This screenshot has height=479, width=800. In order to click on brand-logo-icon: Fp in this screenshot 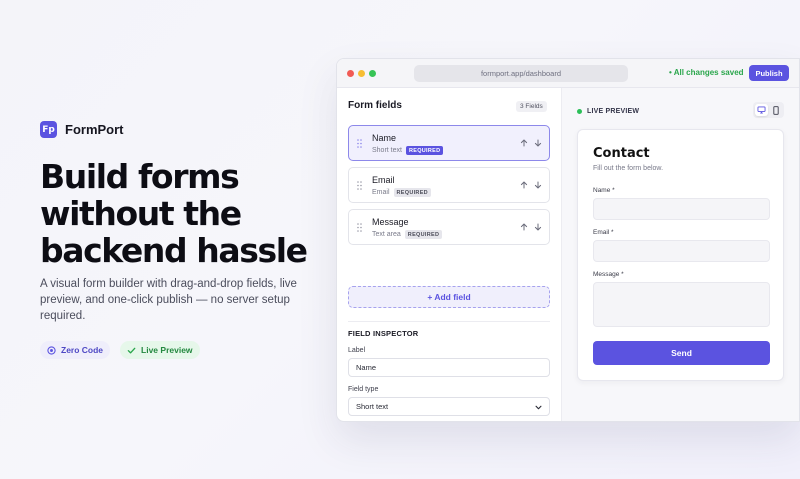, I will do `click(48, 129)`.